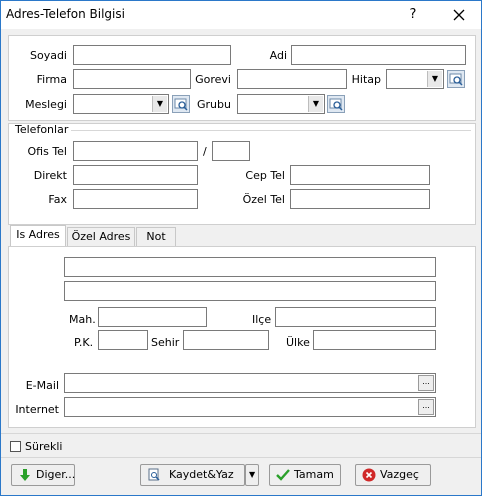  I want to click on gorevi-label: Gorevi, so click(213, 79).